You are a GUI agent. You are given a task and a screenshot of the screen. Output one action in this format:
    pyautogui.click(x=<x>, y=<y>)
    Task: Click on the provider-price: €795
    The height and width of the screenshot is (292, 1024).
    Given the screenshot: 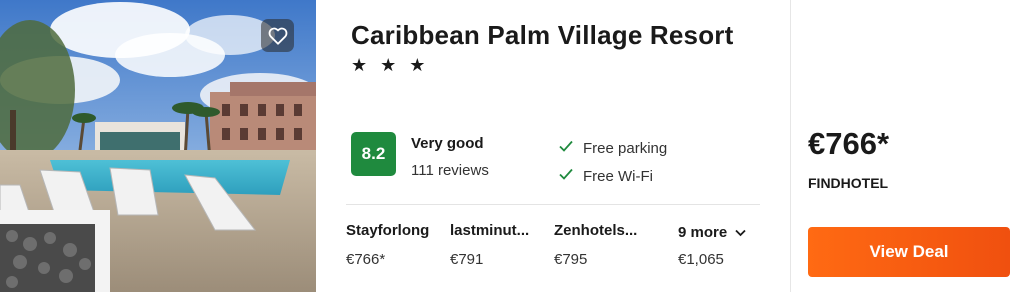 What is the action you would take?
    pyautogui.click(x=571, y=259)
    